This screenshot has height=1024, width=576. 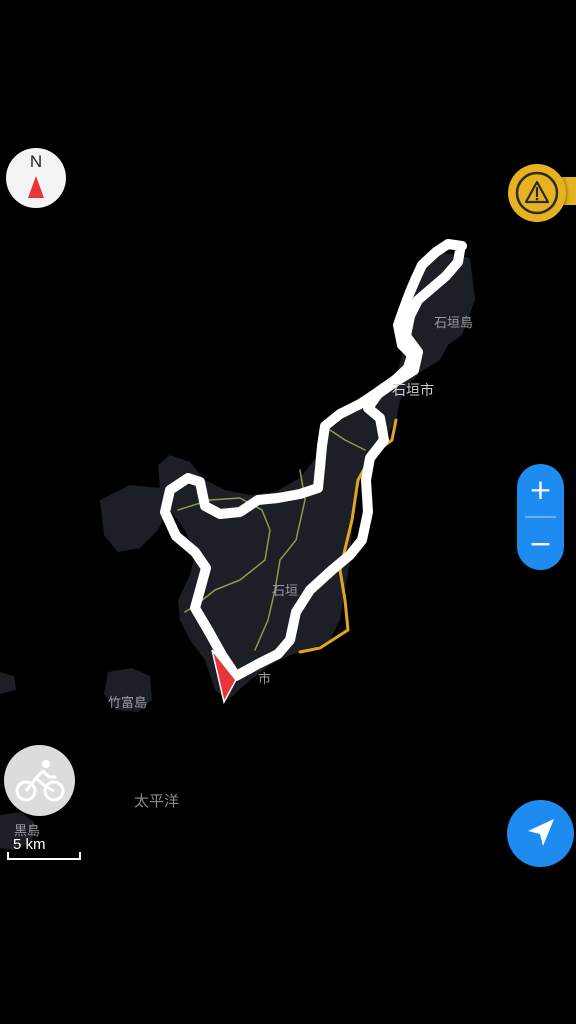 I want to click on activity-type-button, so click(x=39, y=780).